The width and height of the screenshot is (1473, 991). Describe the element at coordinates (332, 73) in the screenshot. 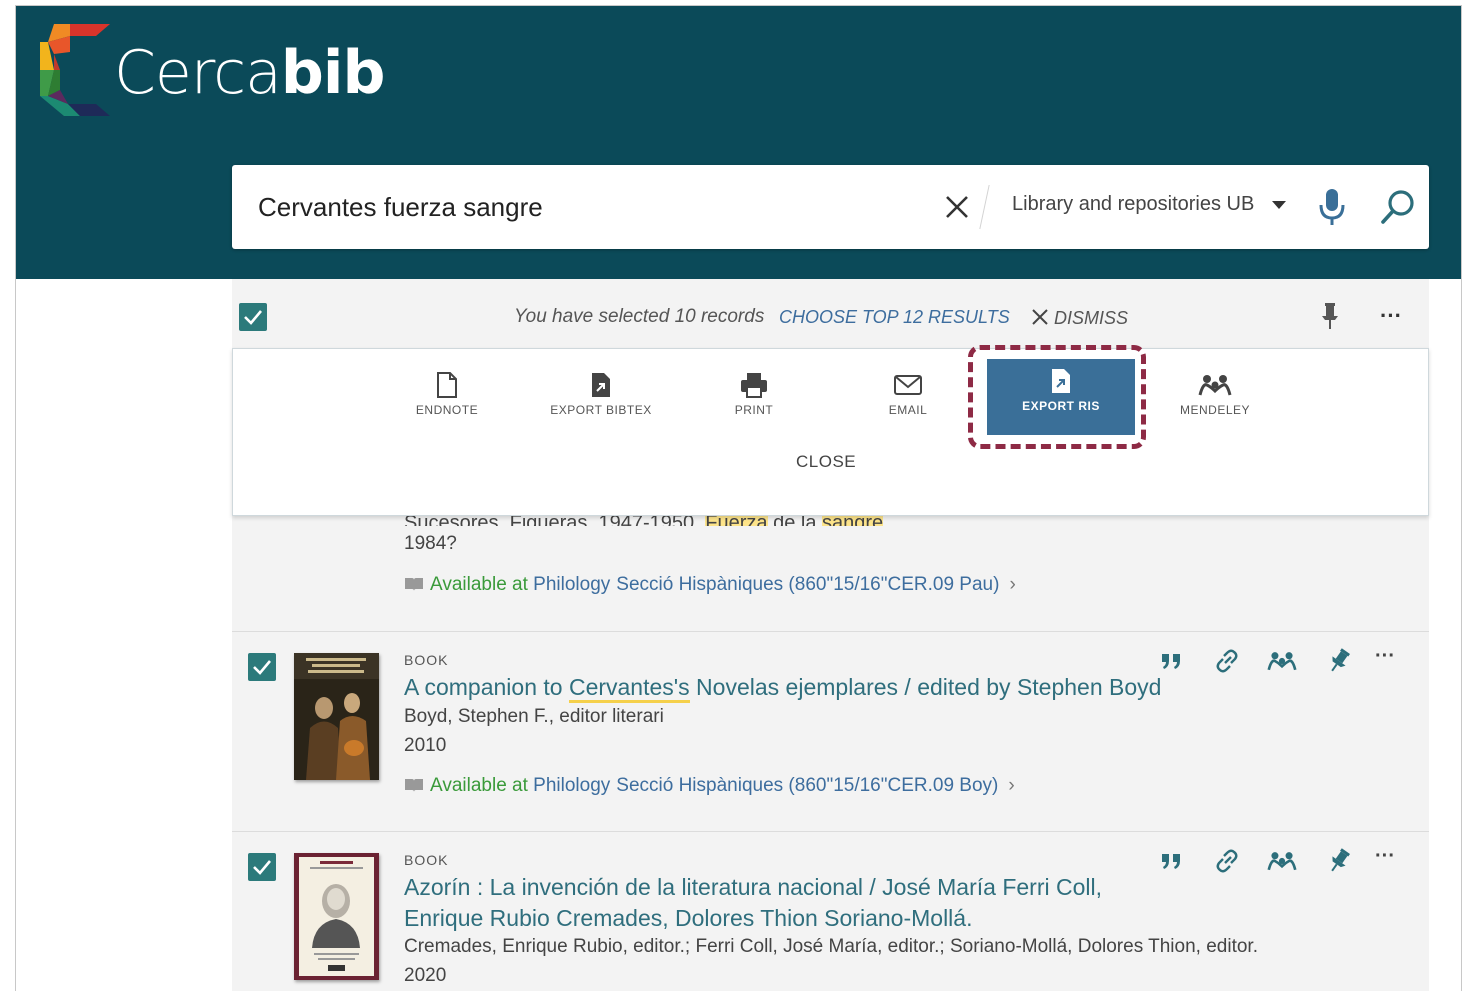

I see `brand-bold: bib` at that location.